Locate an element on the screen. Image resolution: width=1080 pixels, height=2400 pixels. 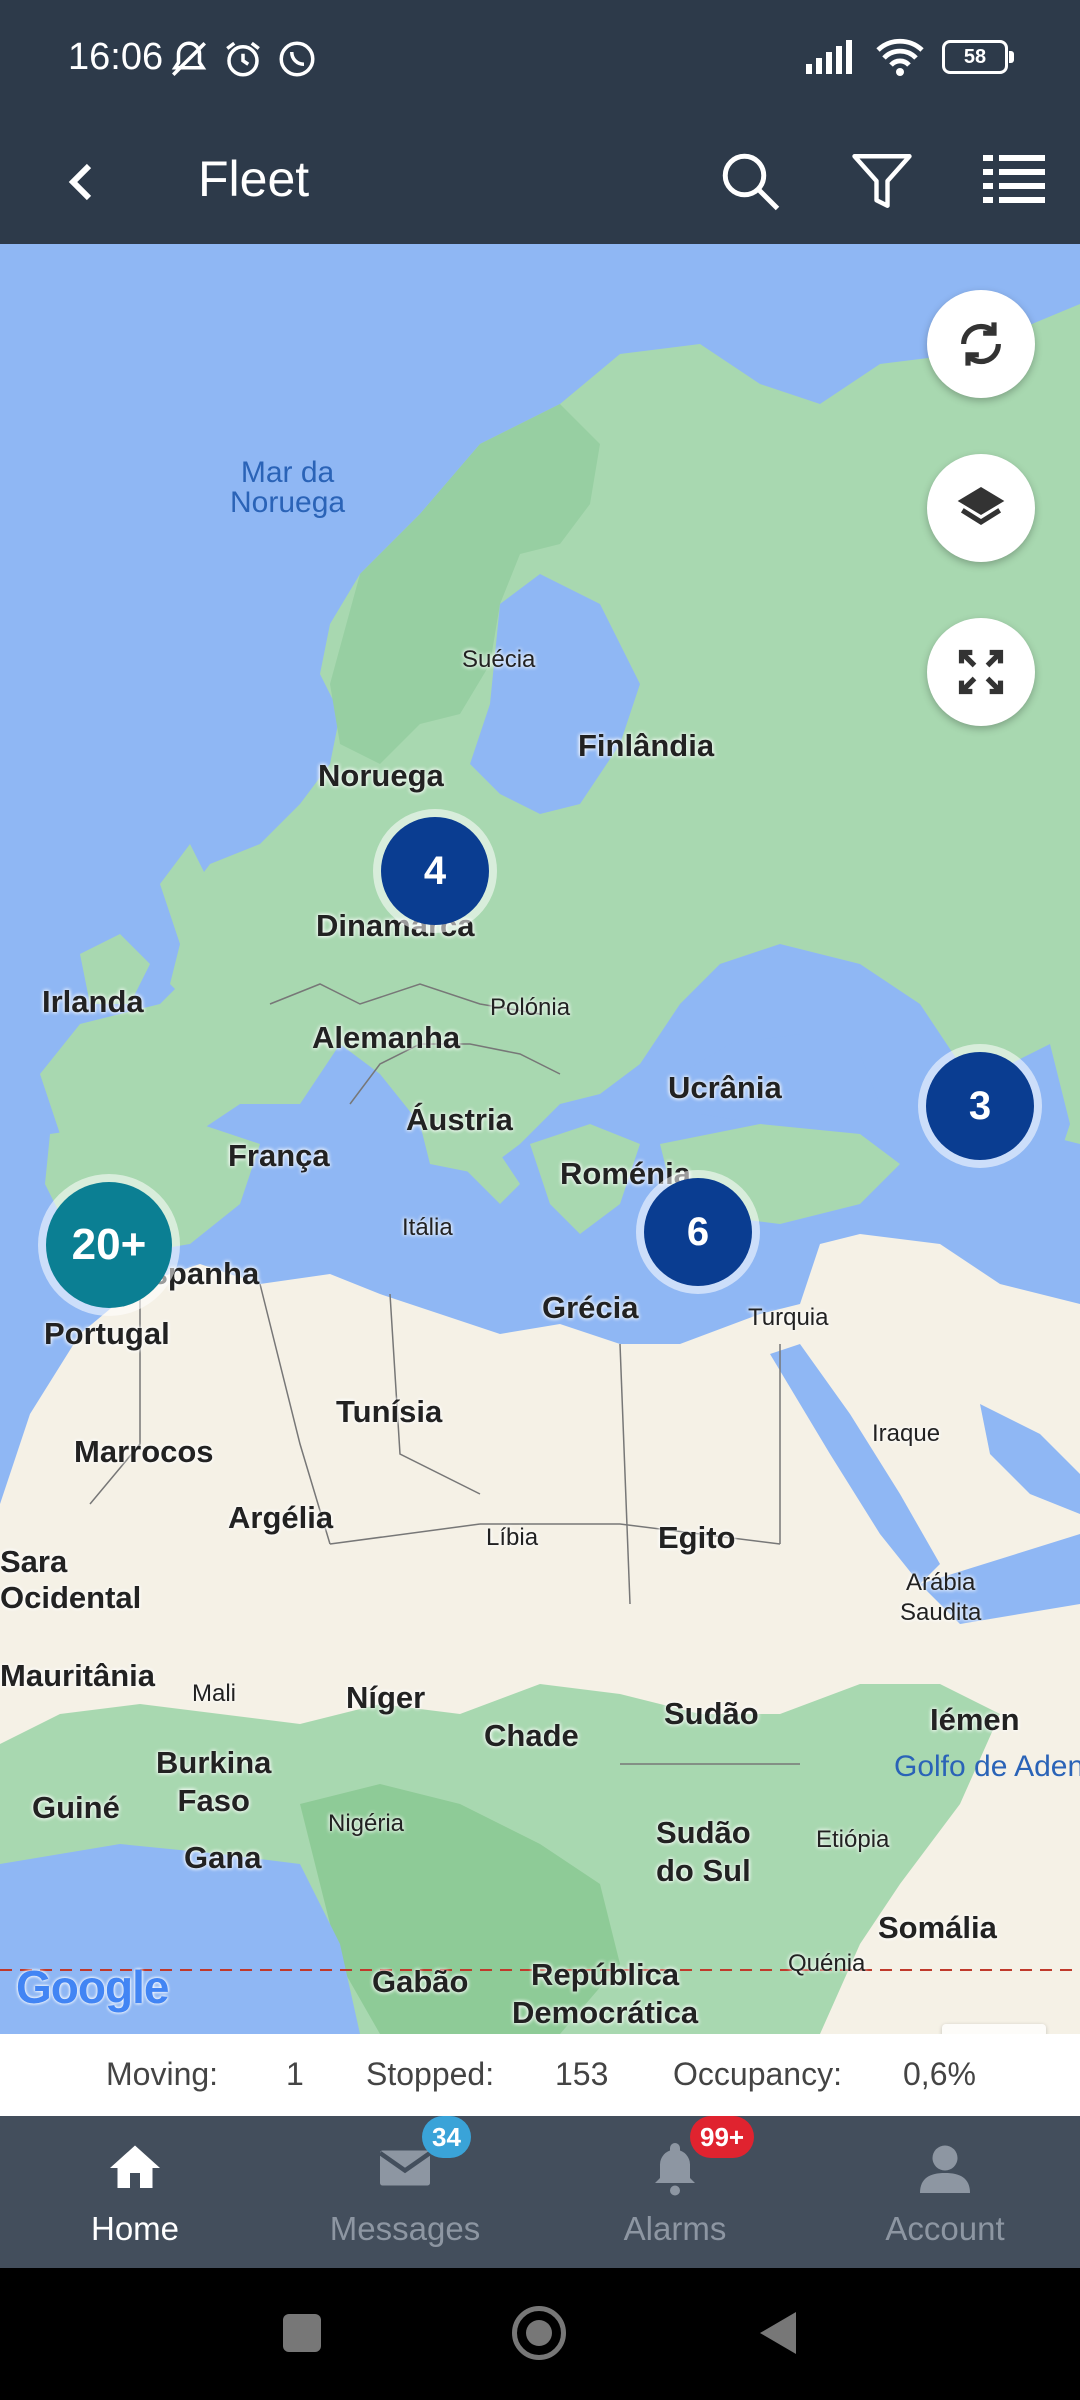
stopped-value: 153 is located at coordinates (582, 2074).